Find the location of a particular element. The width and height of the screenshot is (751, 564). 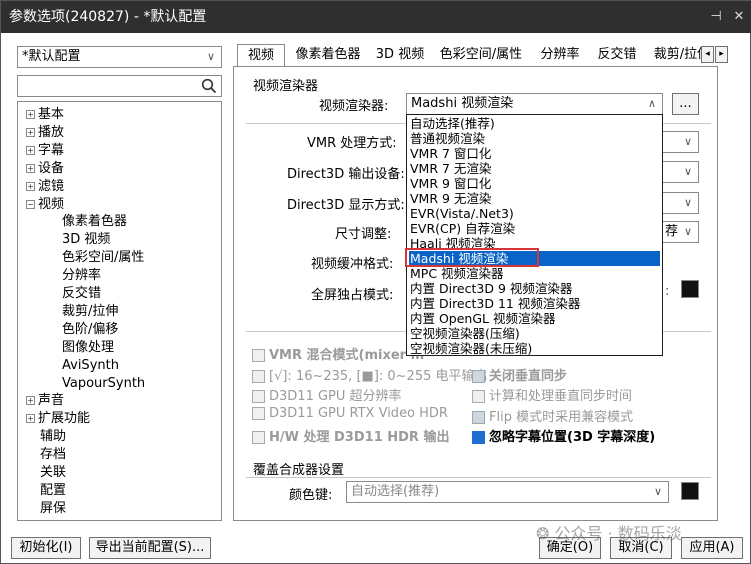

tree-item-label: 色彩空间/属性 is located at coordinates (103, 258).